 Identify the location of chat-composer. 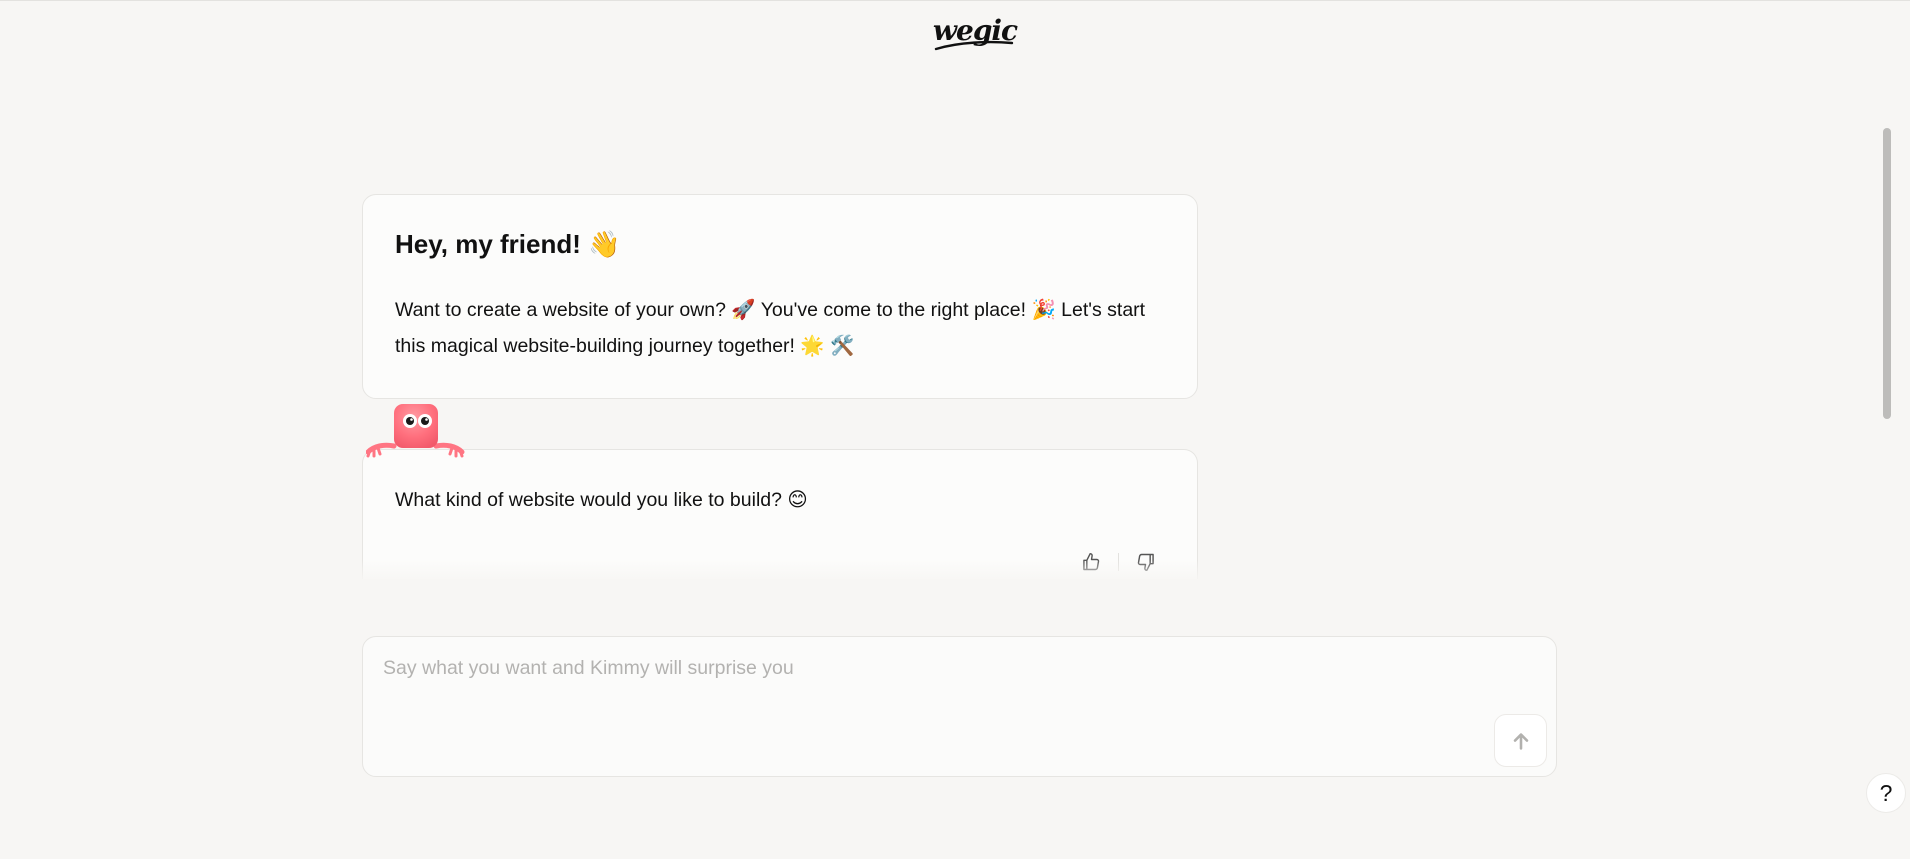
(959, 706).